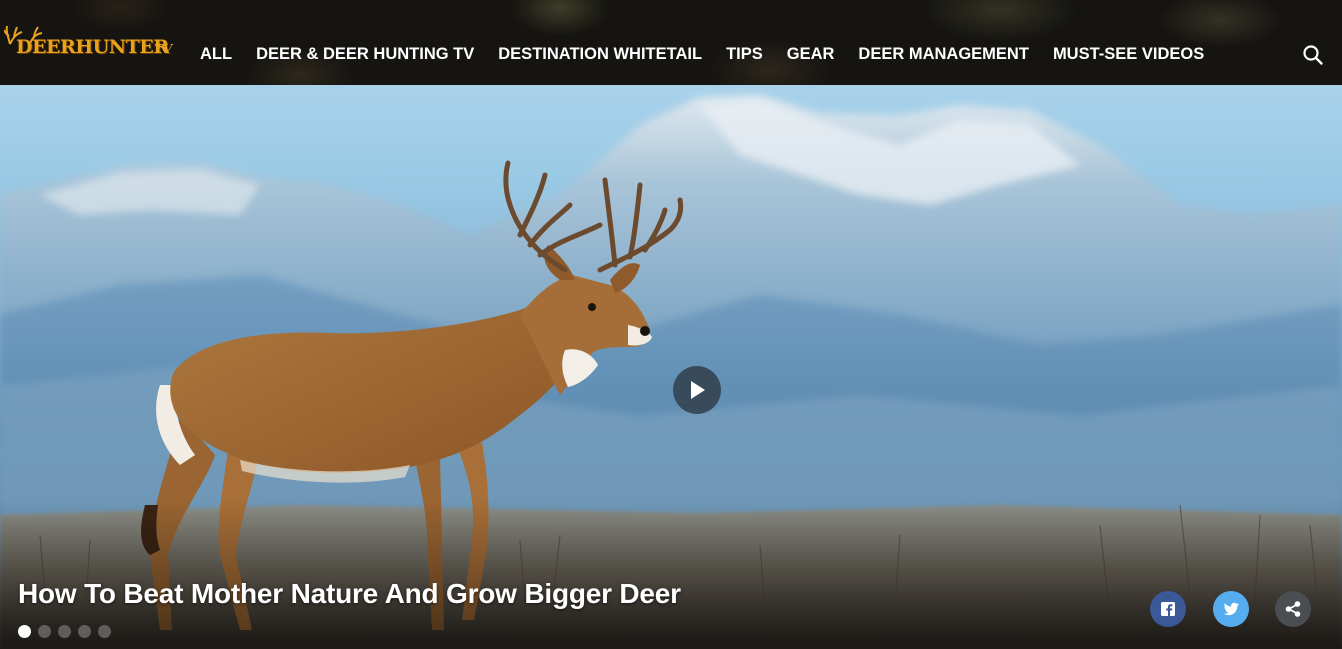 The image size is (1342, 649). Describe the element at coordinates (163, 49) in the screenshot. I see `logo-tv-suffix: TV` at that location.